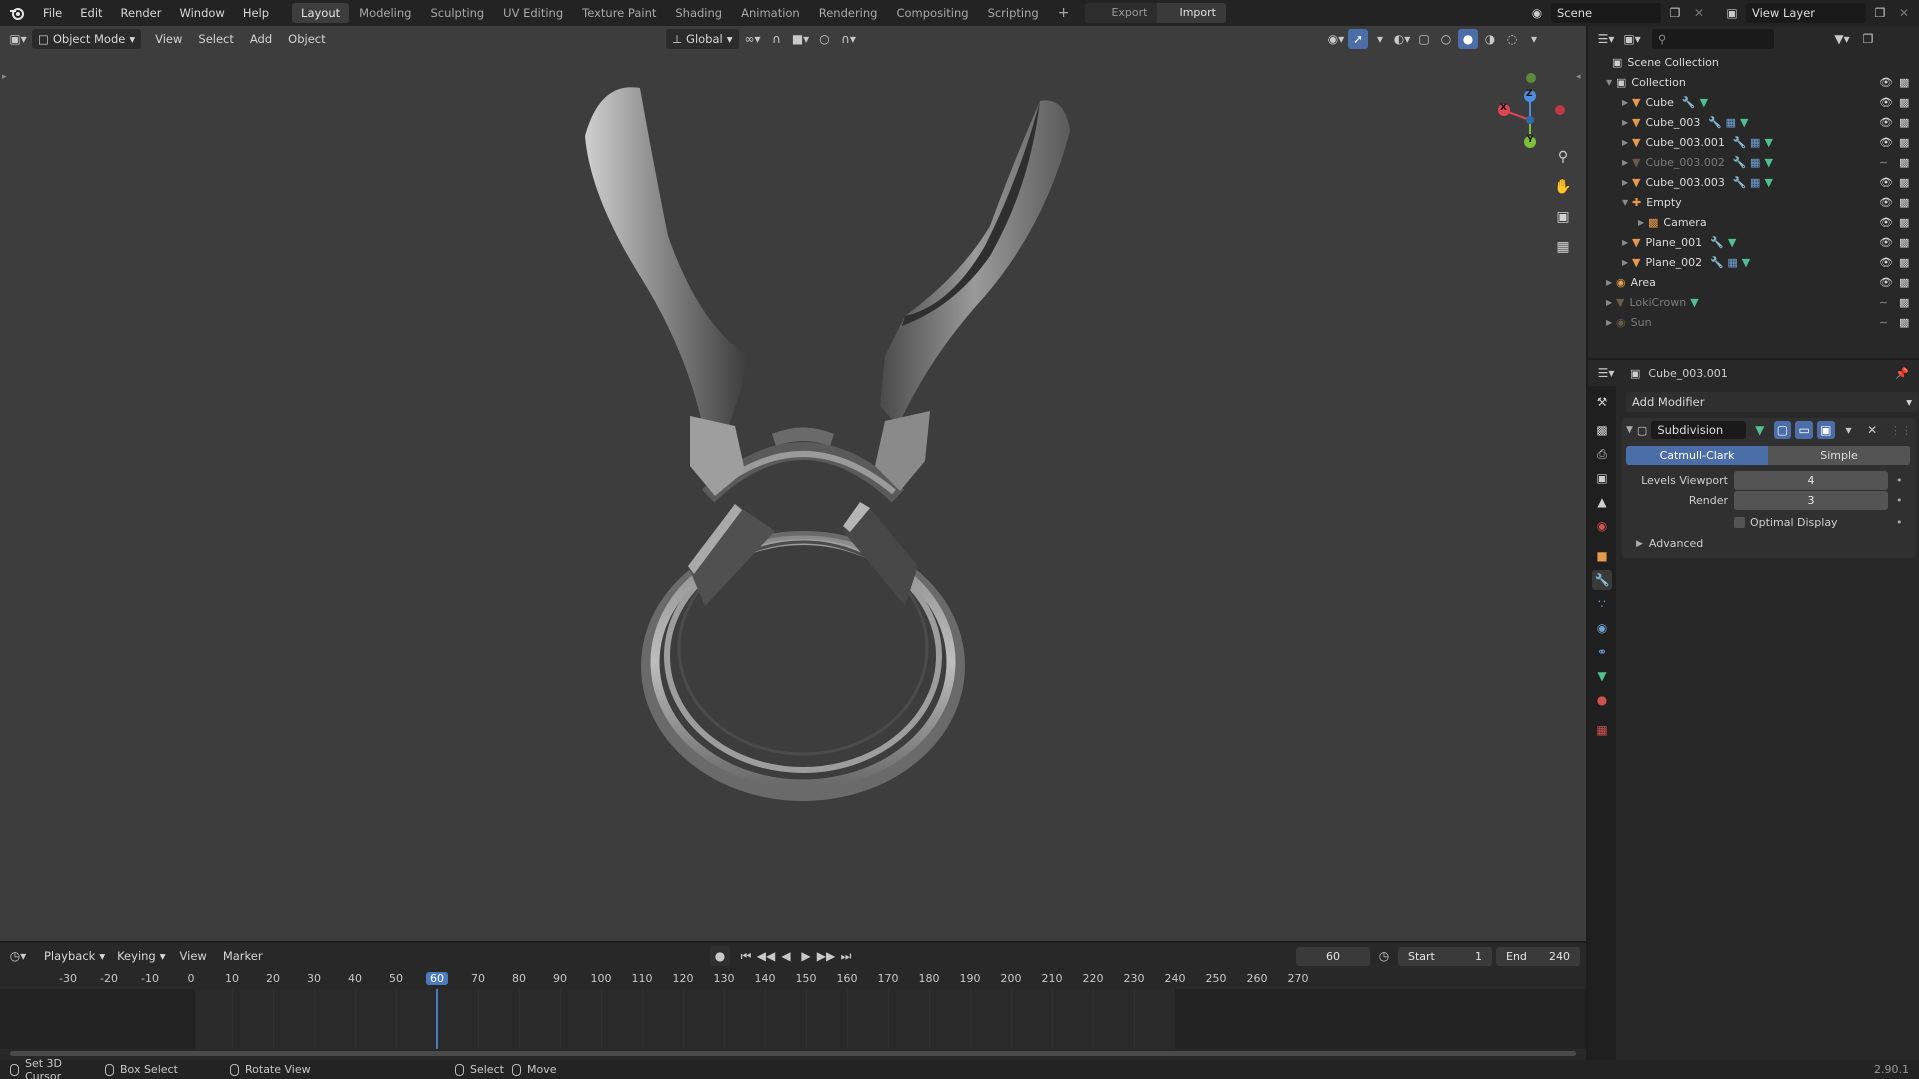  I want to click on timeline-menu-view: View, so click(193, 956).